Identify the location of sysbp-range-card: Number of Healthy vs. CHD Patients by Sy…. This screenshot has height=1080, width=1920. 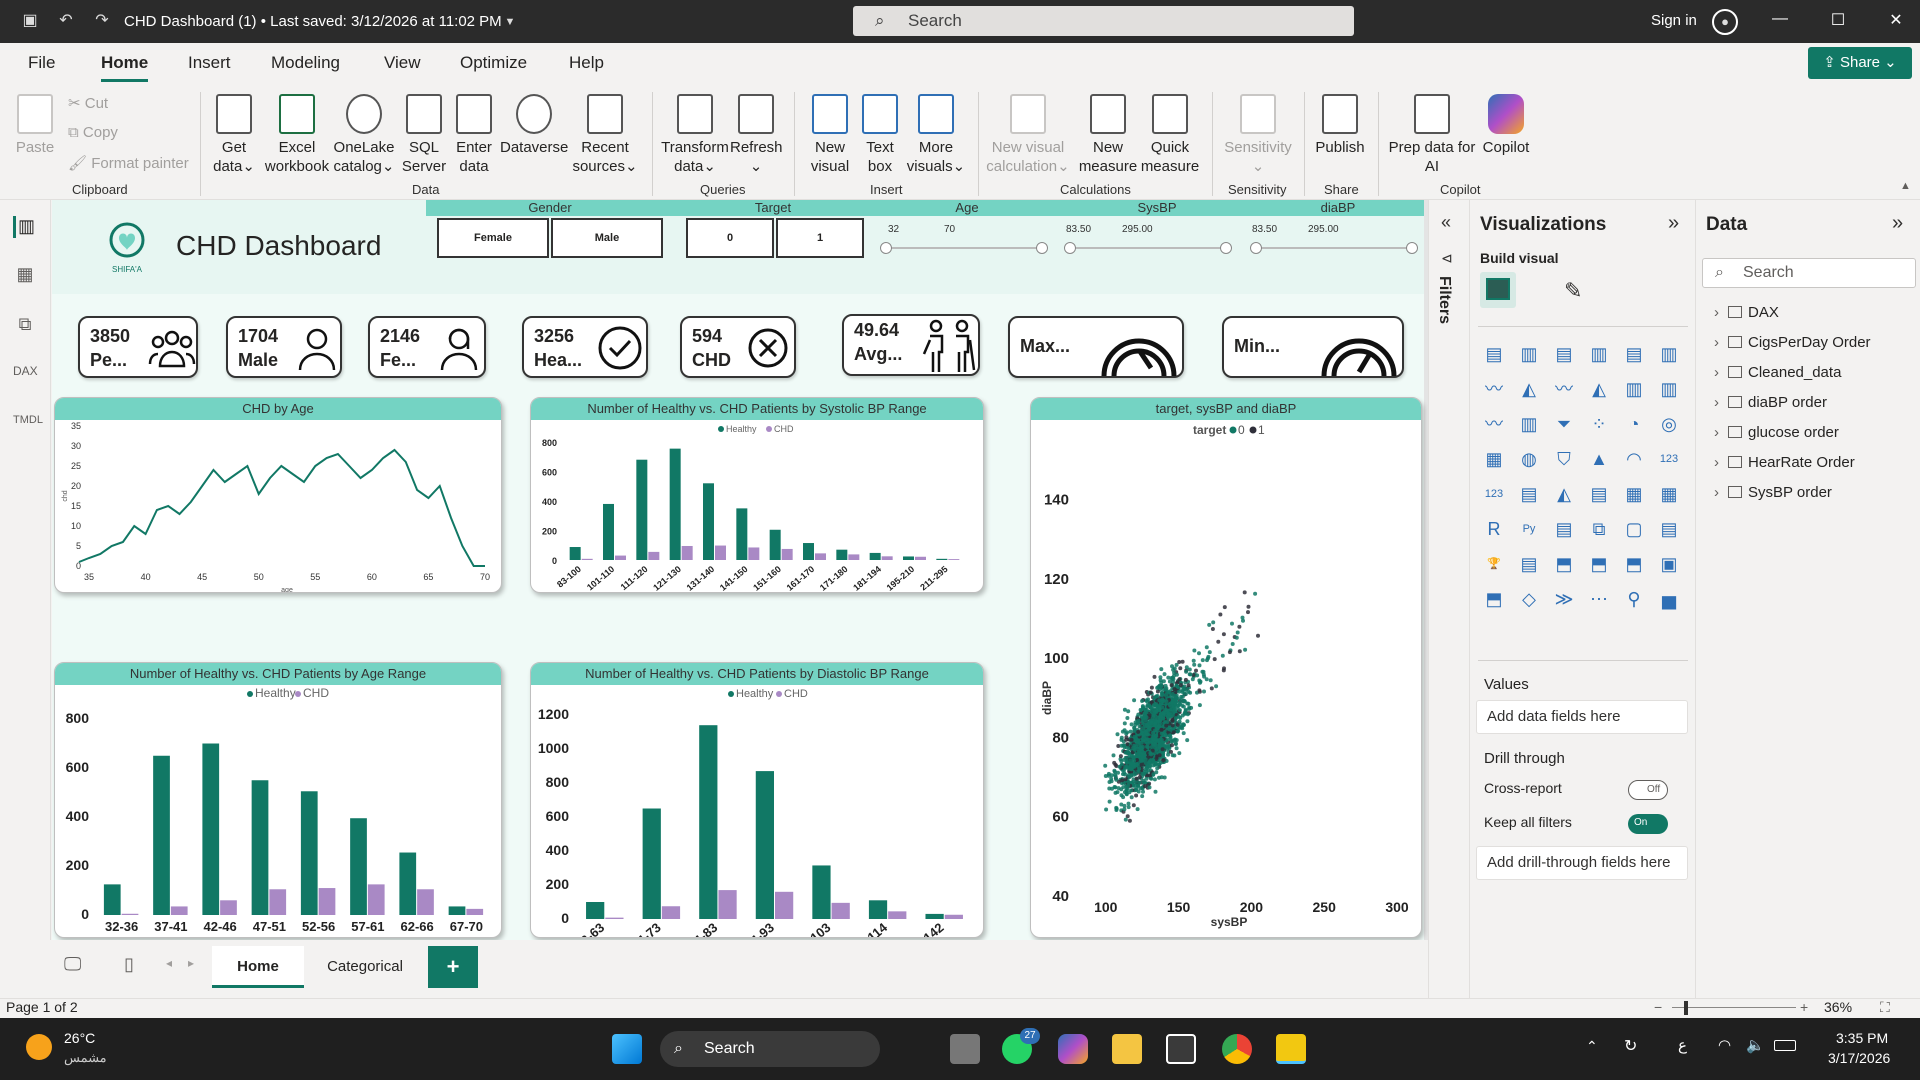
(757, 495).